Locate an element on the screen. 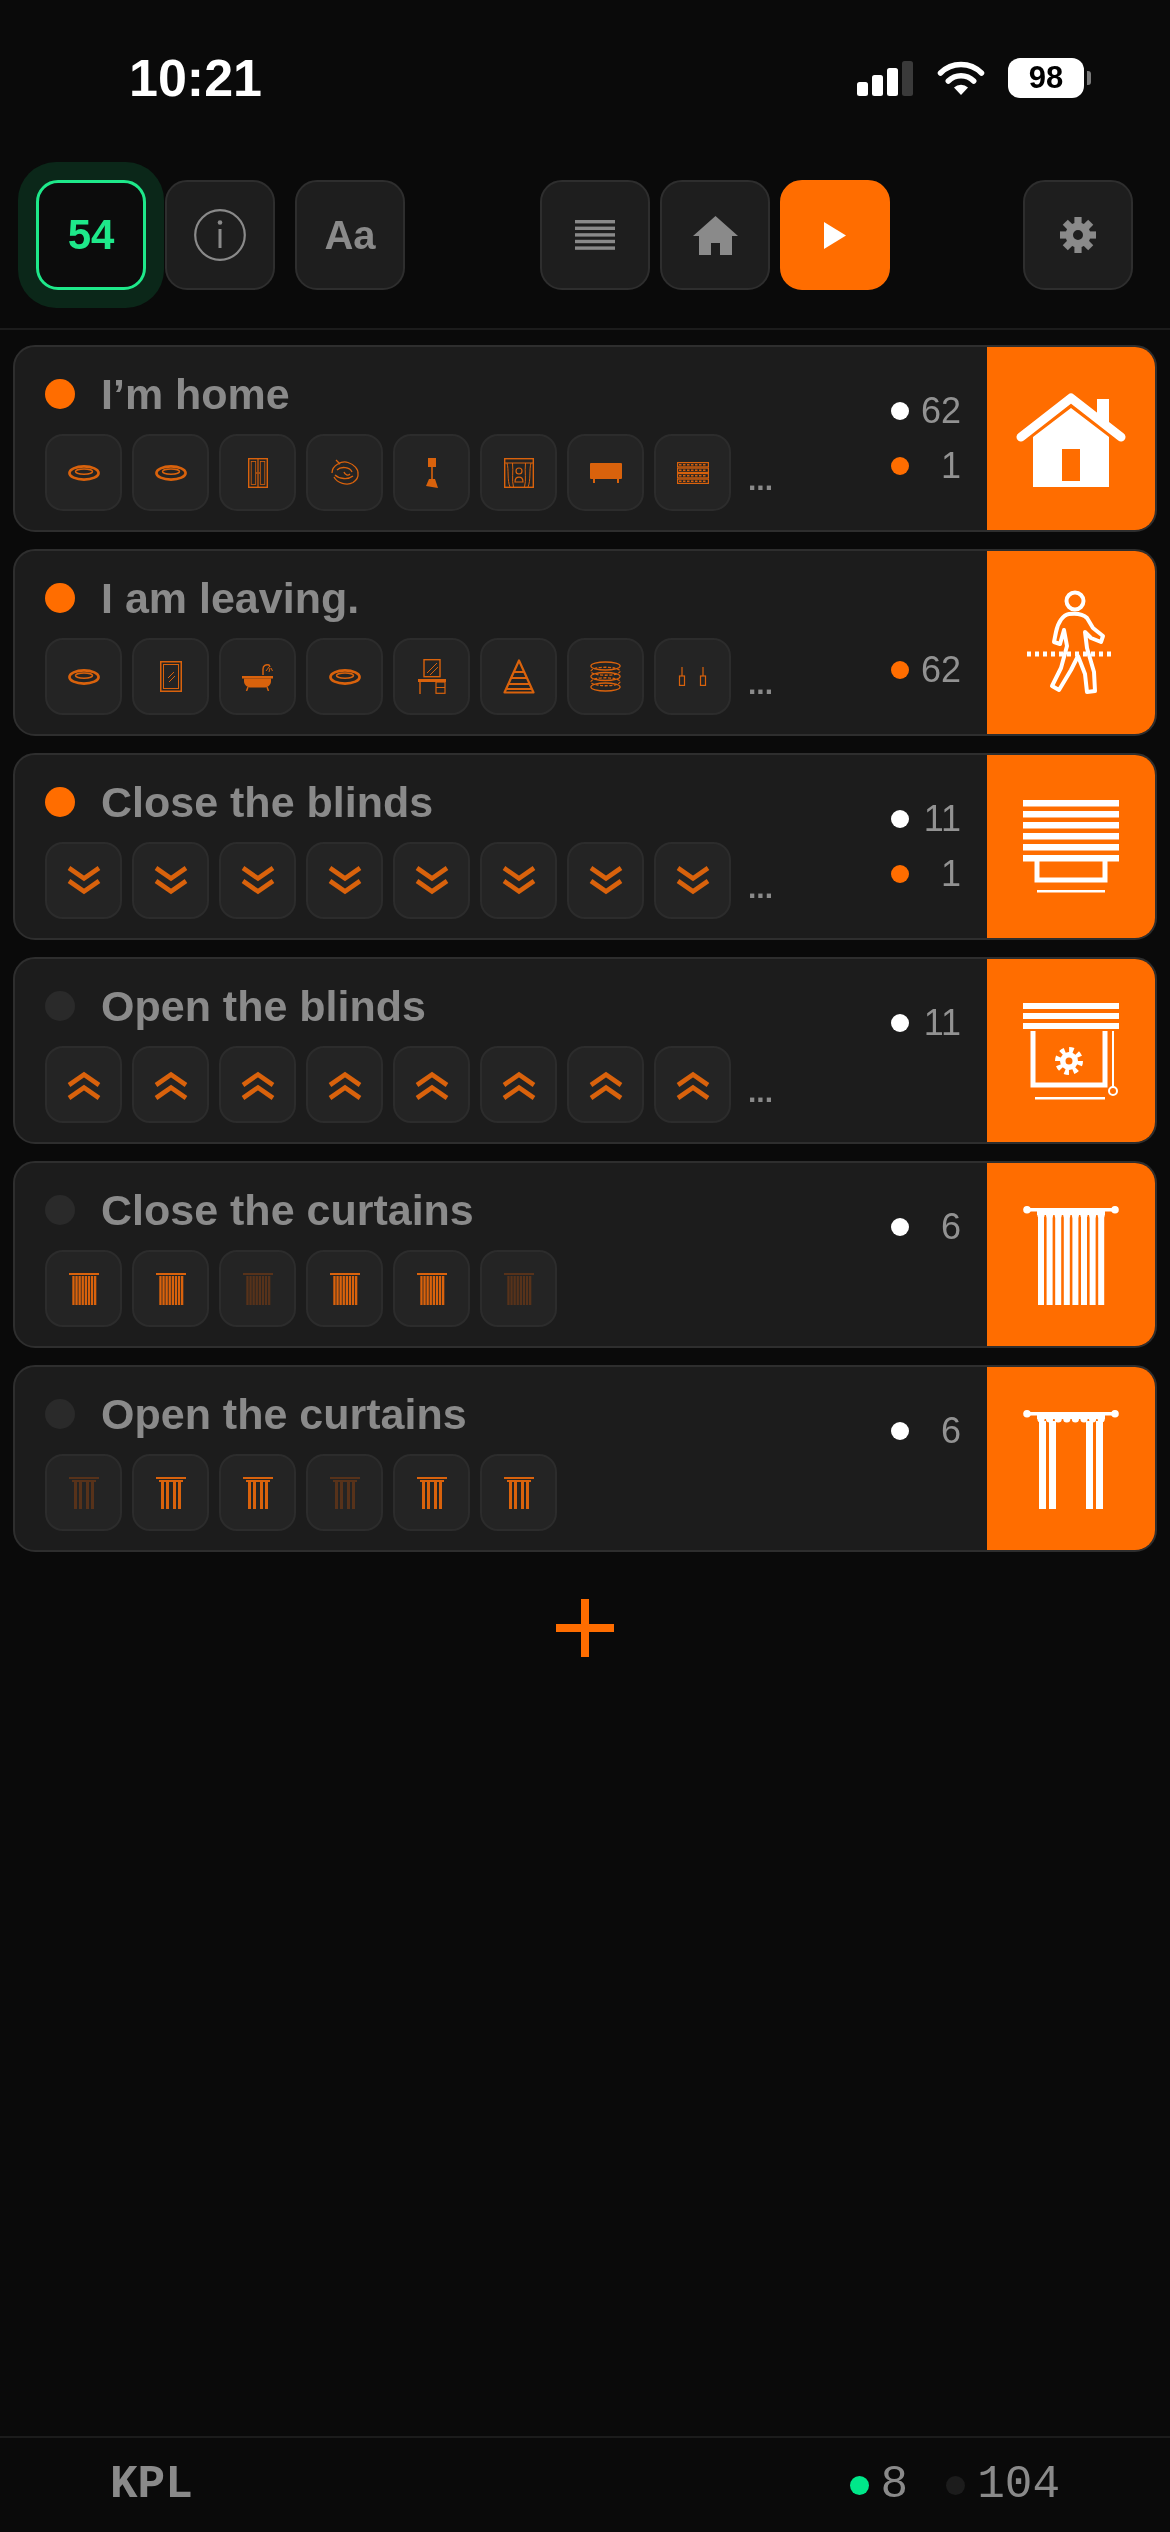  list-icon is located at coordinates (595, 235).